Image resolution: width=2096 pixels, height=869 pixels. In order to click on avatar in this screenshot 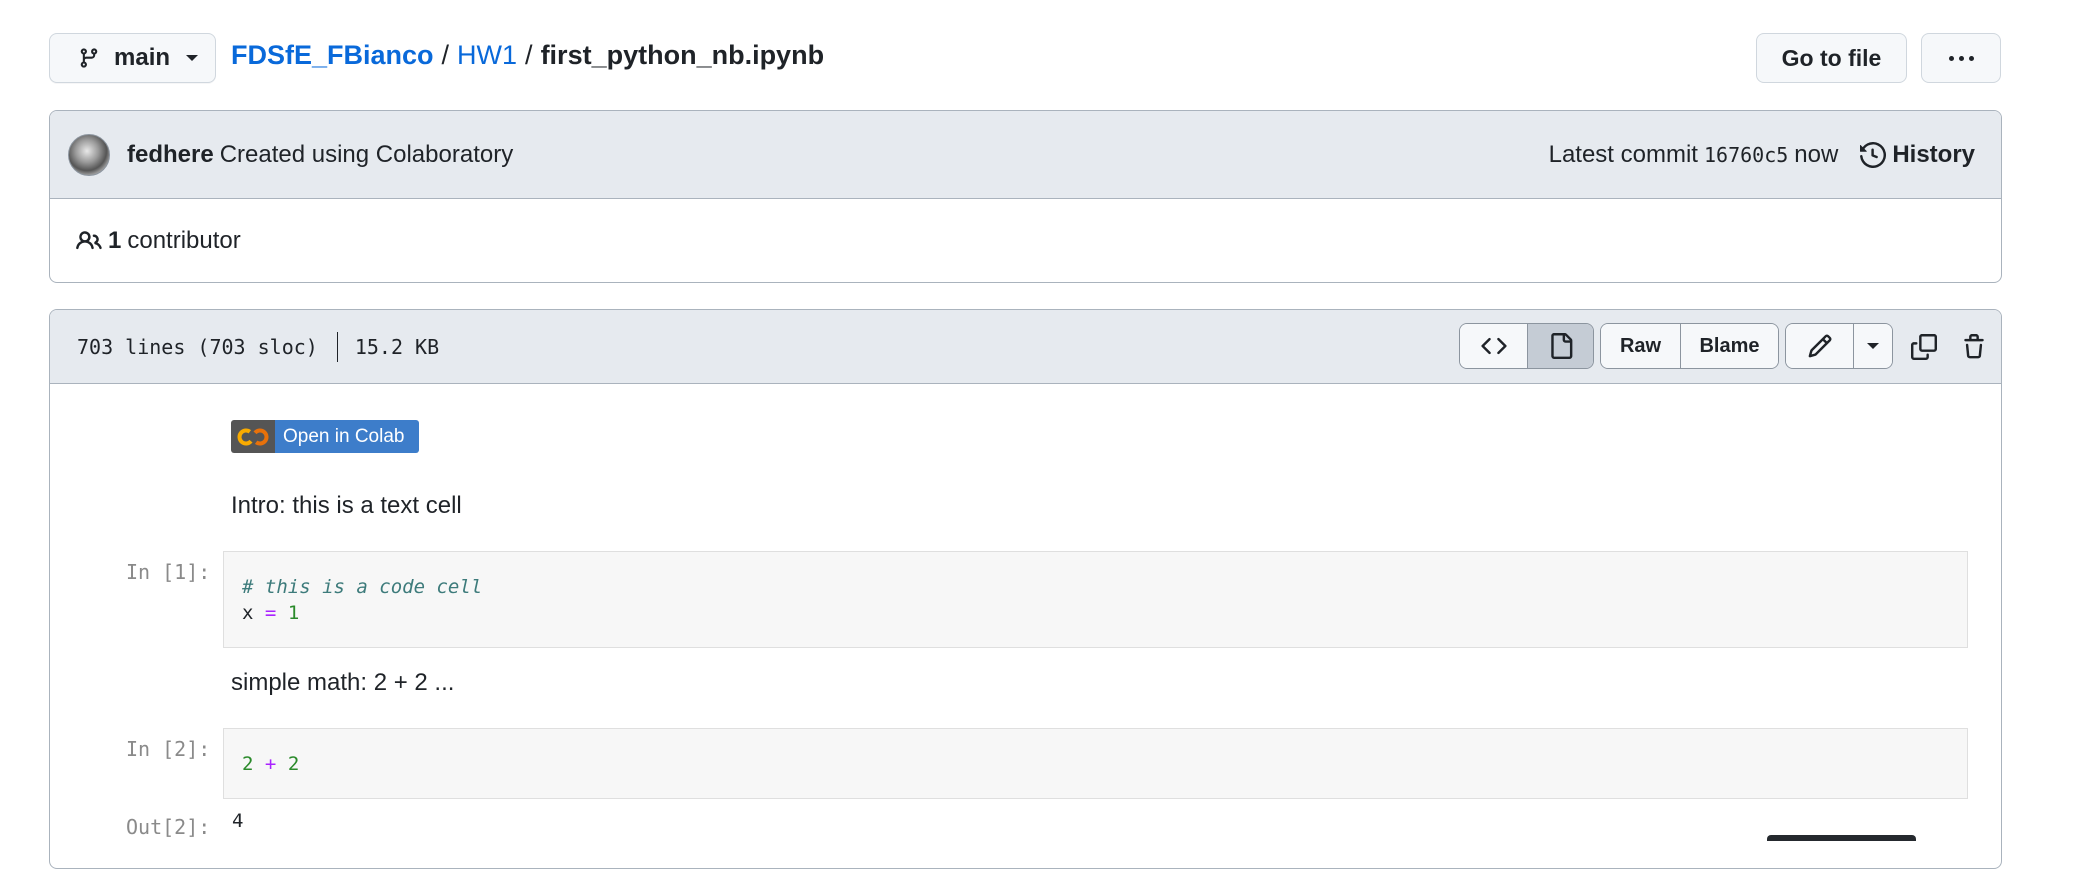, I will do `click(89, 154)`.